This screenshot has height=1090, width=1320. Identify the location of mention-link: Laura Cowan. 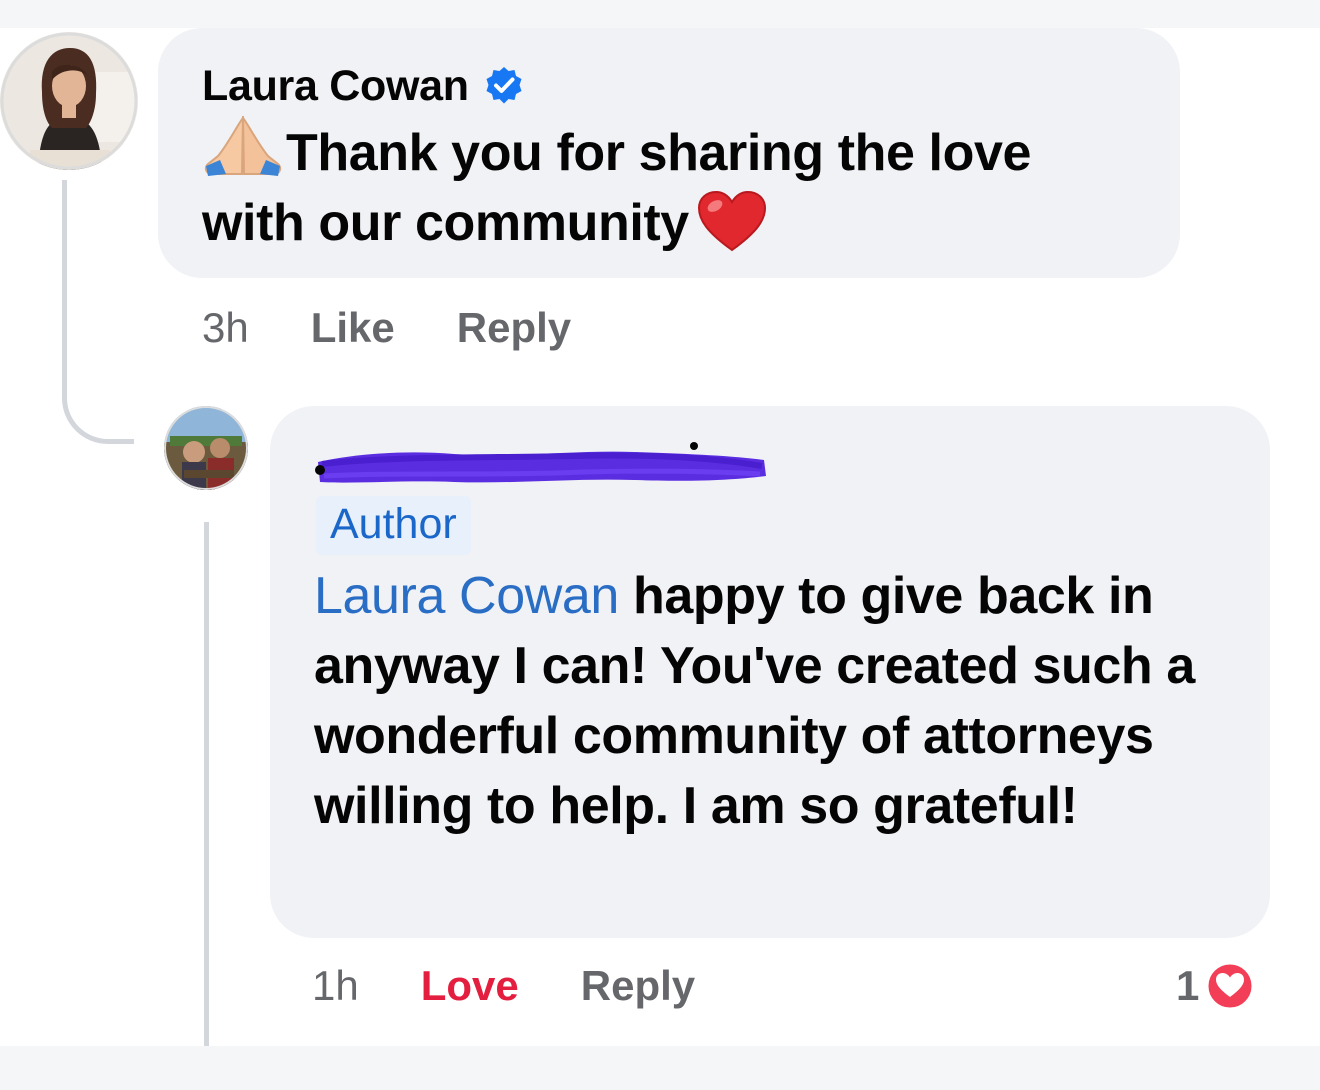
(466, 596).